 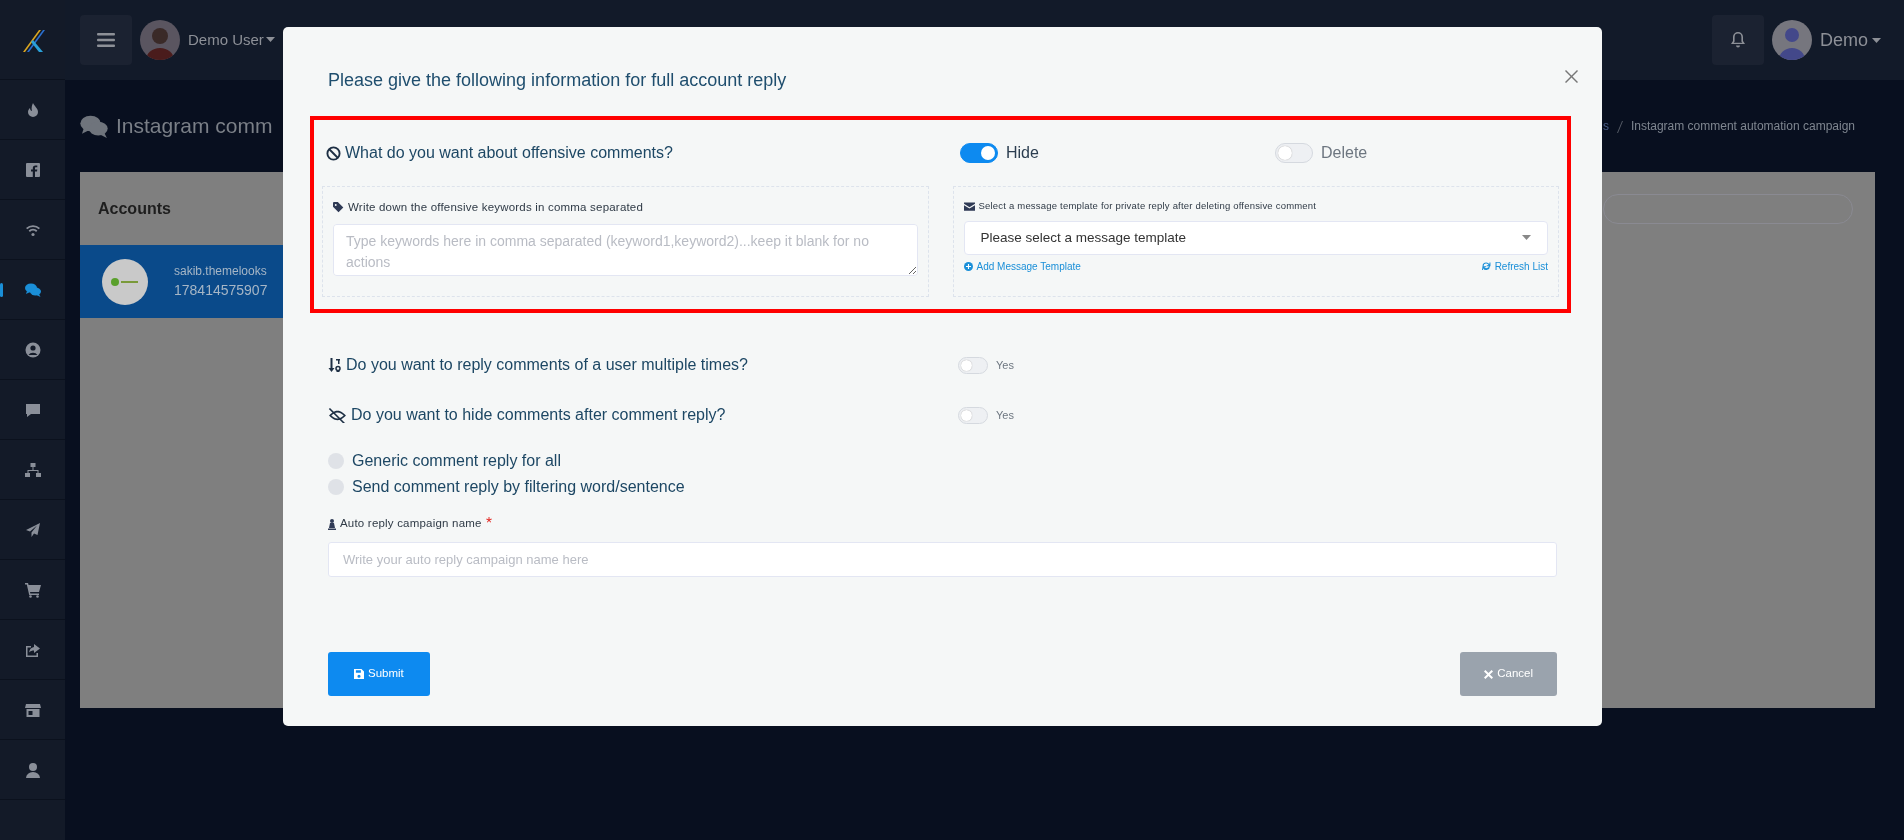 I want to click on account-item: sakib.themelooks 178414575907, so click(x=181, y=281).